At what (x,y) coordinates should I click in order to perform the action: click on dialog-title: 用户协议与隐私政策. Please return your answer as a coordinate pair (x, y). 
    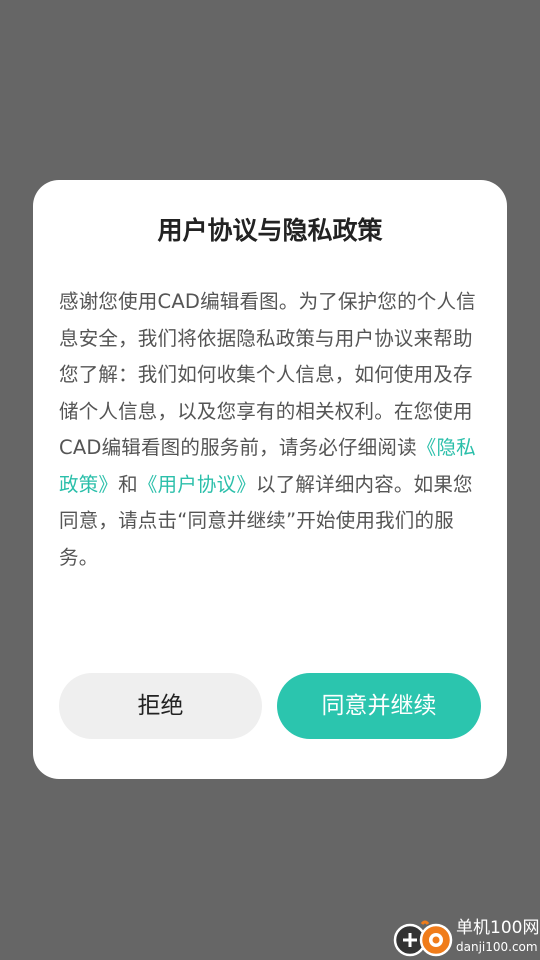
    Looking at the image, I should click on (270, 230).